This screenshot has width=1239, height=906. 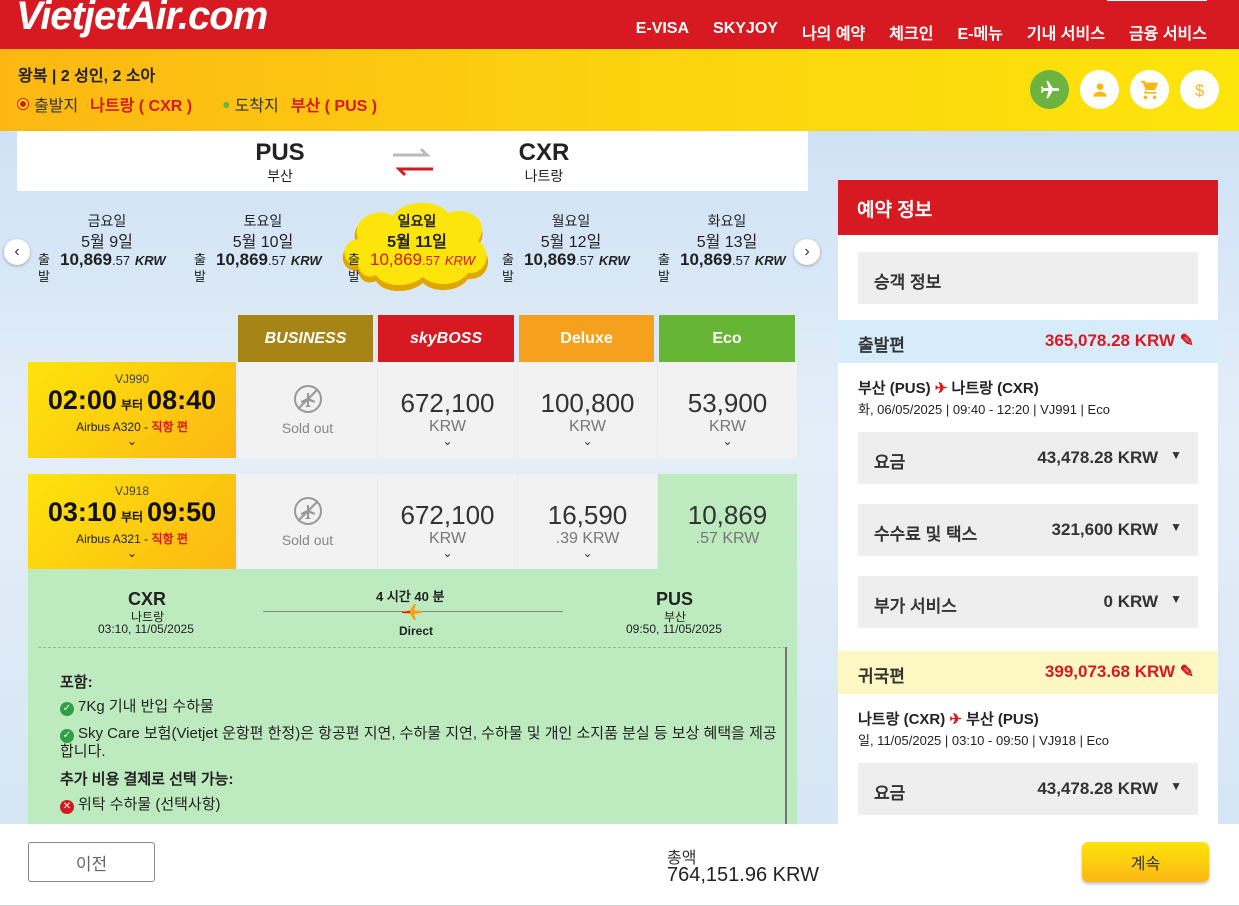 I want to click on plane-icon, so click(x=1049, y=89).